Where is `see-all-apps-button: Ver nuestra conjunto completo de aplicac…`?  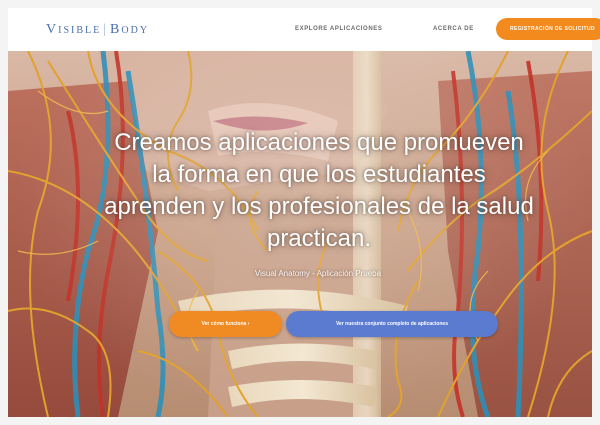
see-all-apps-button: Ver nuestra conjunto completo de aplicac… is located at coordinates (392, 324).